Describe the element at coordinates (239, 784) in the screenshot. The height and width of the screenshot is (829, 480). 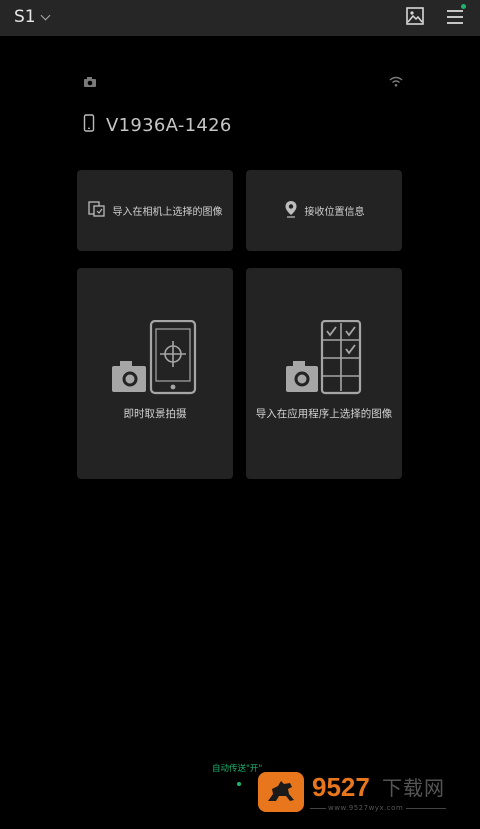
I see `auto-transfer-indicator` at that location.